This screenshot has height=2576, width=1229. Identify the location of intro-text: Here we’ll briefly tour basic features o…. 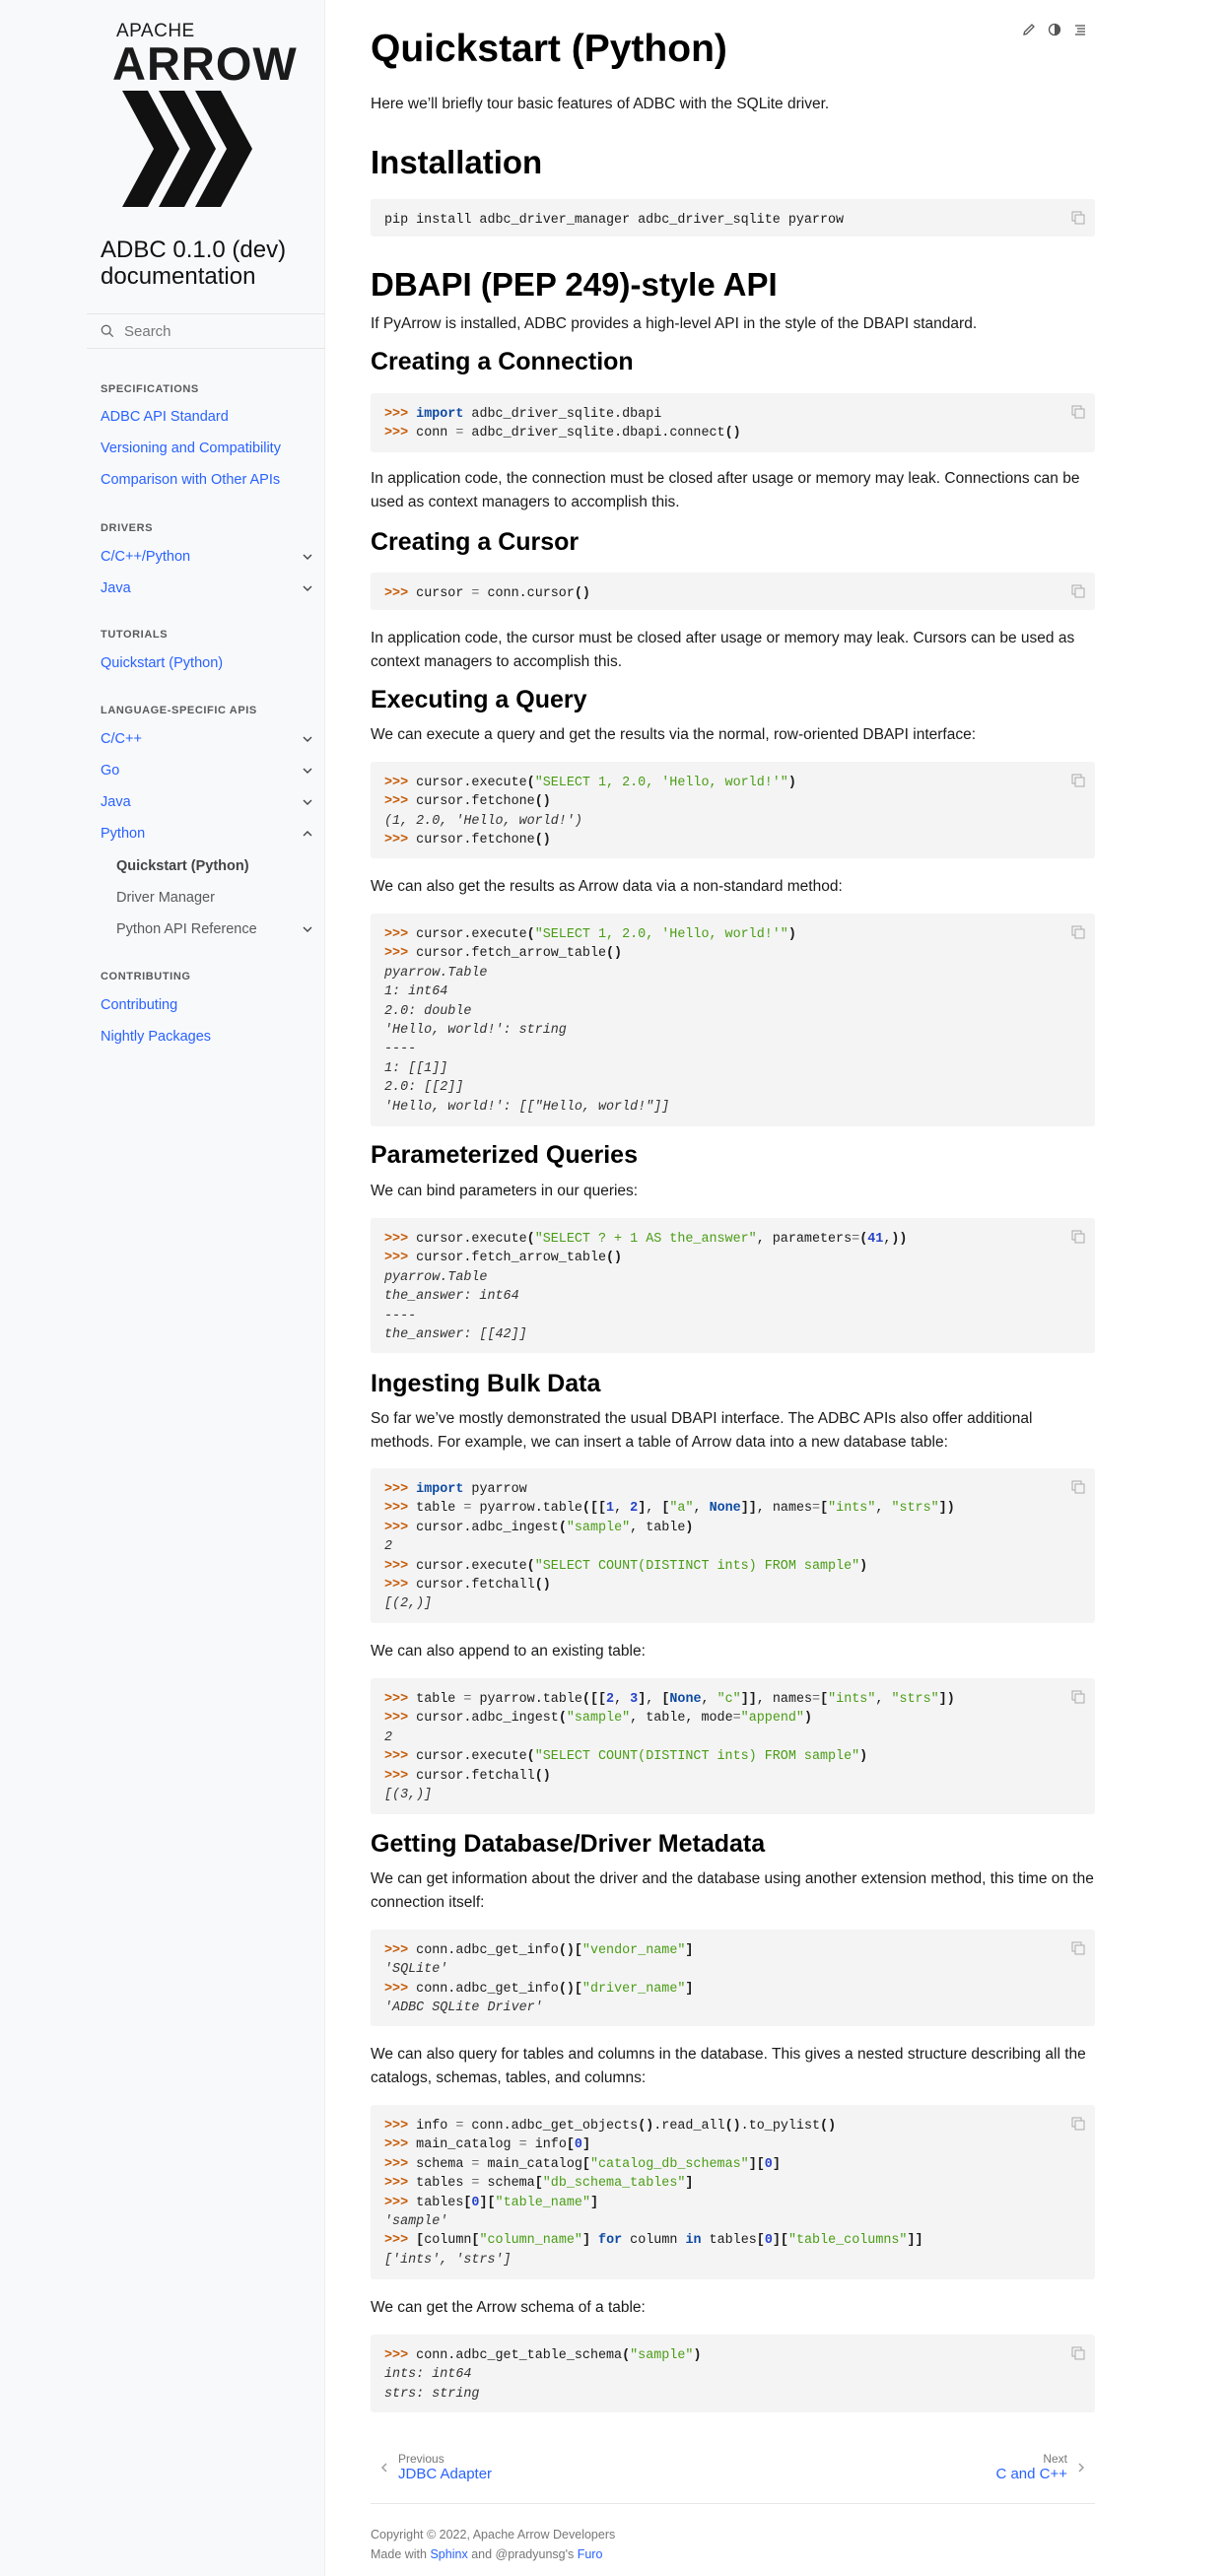
(600, 104).